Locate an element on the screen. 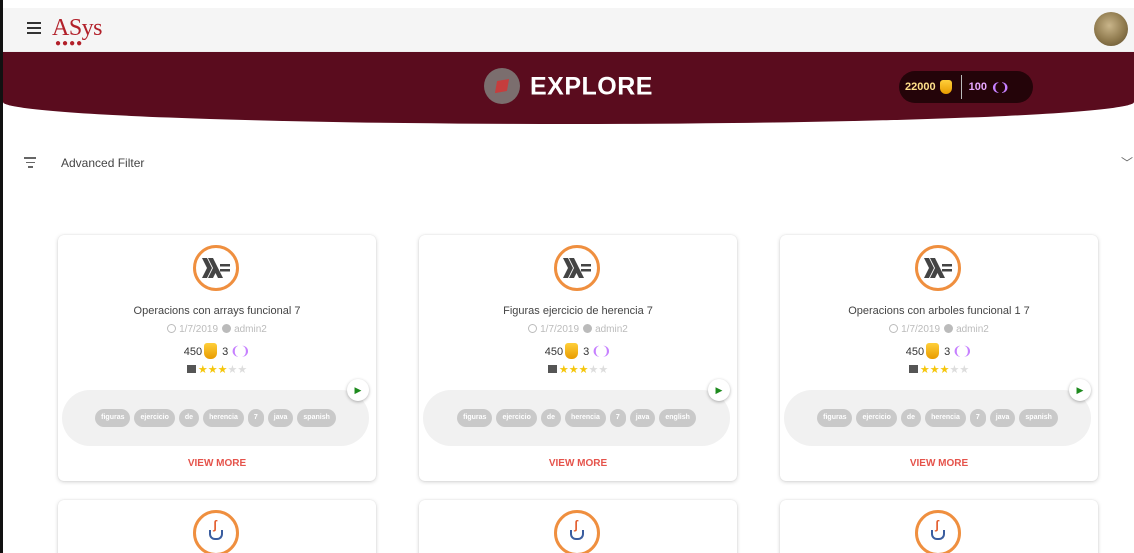  lives-counter: 100 ❨❩ is located at coordinates (989, 87).